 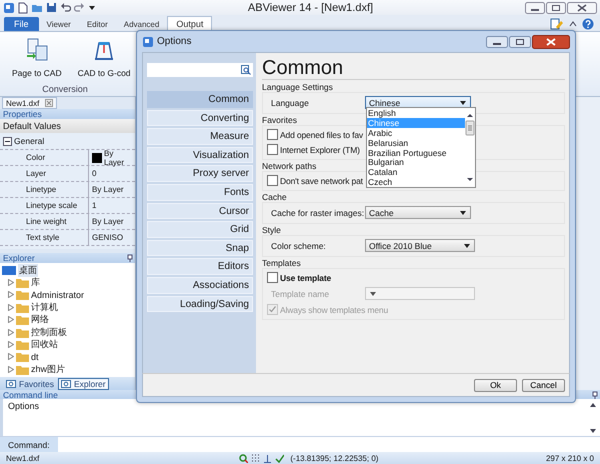 I want to click on dialog-button: Ok, so click(x=495, y=385).